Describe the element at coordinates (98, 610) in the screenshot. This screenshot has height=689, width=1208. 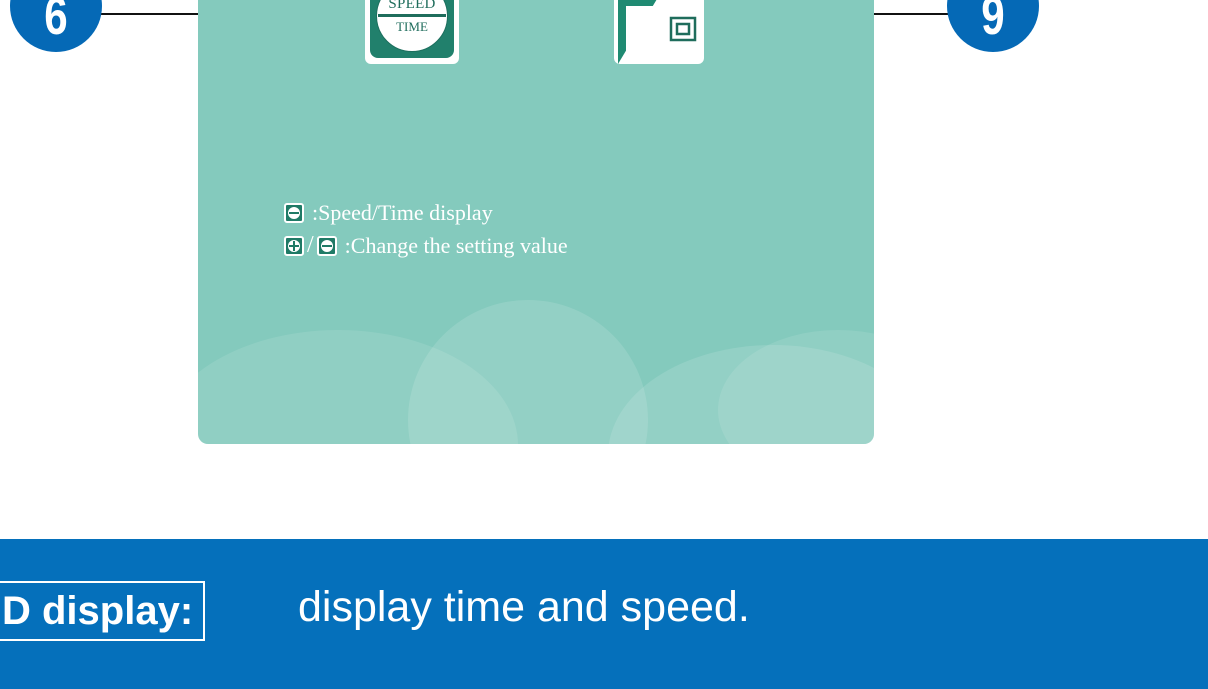
I see `feature-label: D display:` at that location.